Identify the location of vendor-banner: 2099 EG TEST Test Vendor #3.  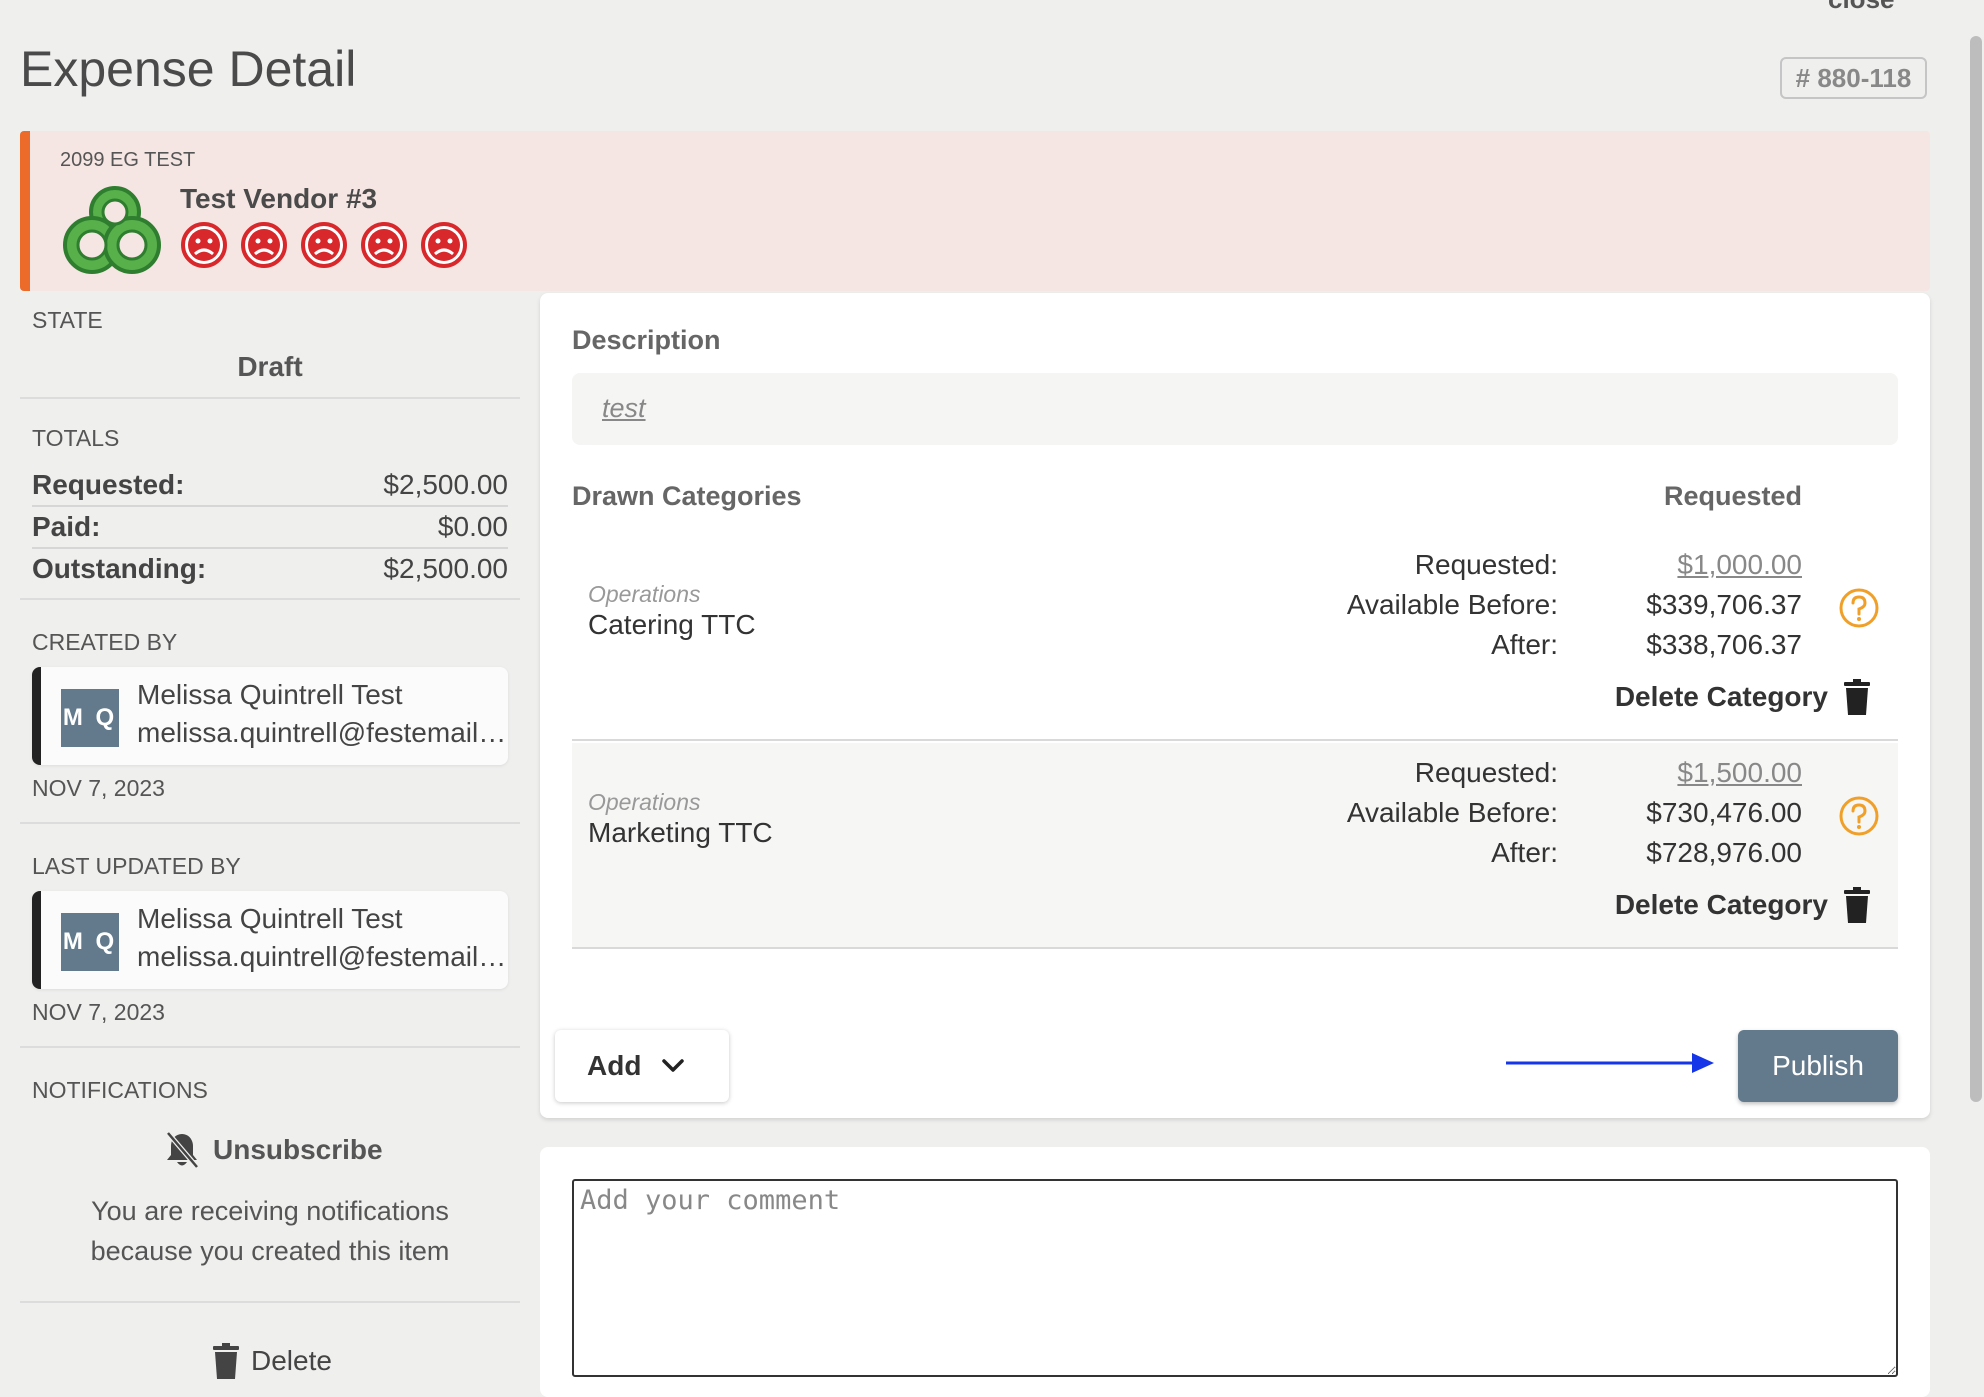
(975, 211).